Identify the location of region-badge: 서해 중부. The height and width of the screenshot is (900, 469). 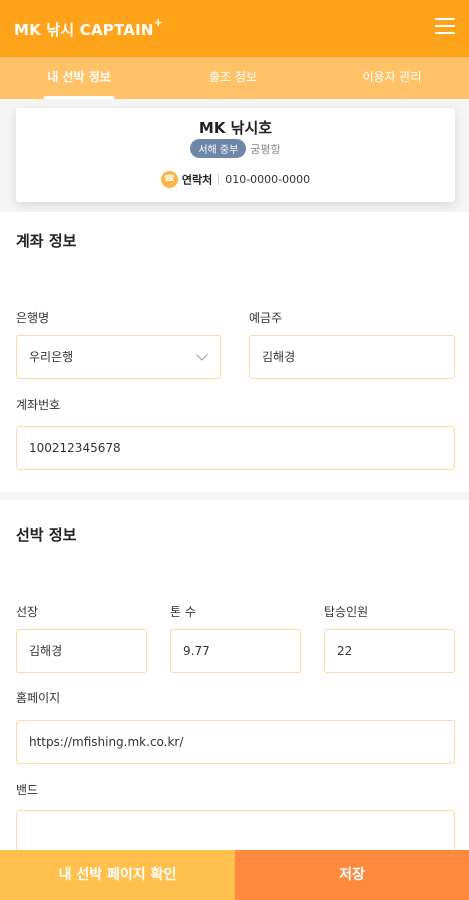
(218, 148).